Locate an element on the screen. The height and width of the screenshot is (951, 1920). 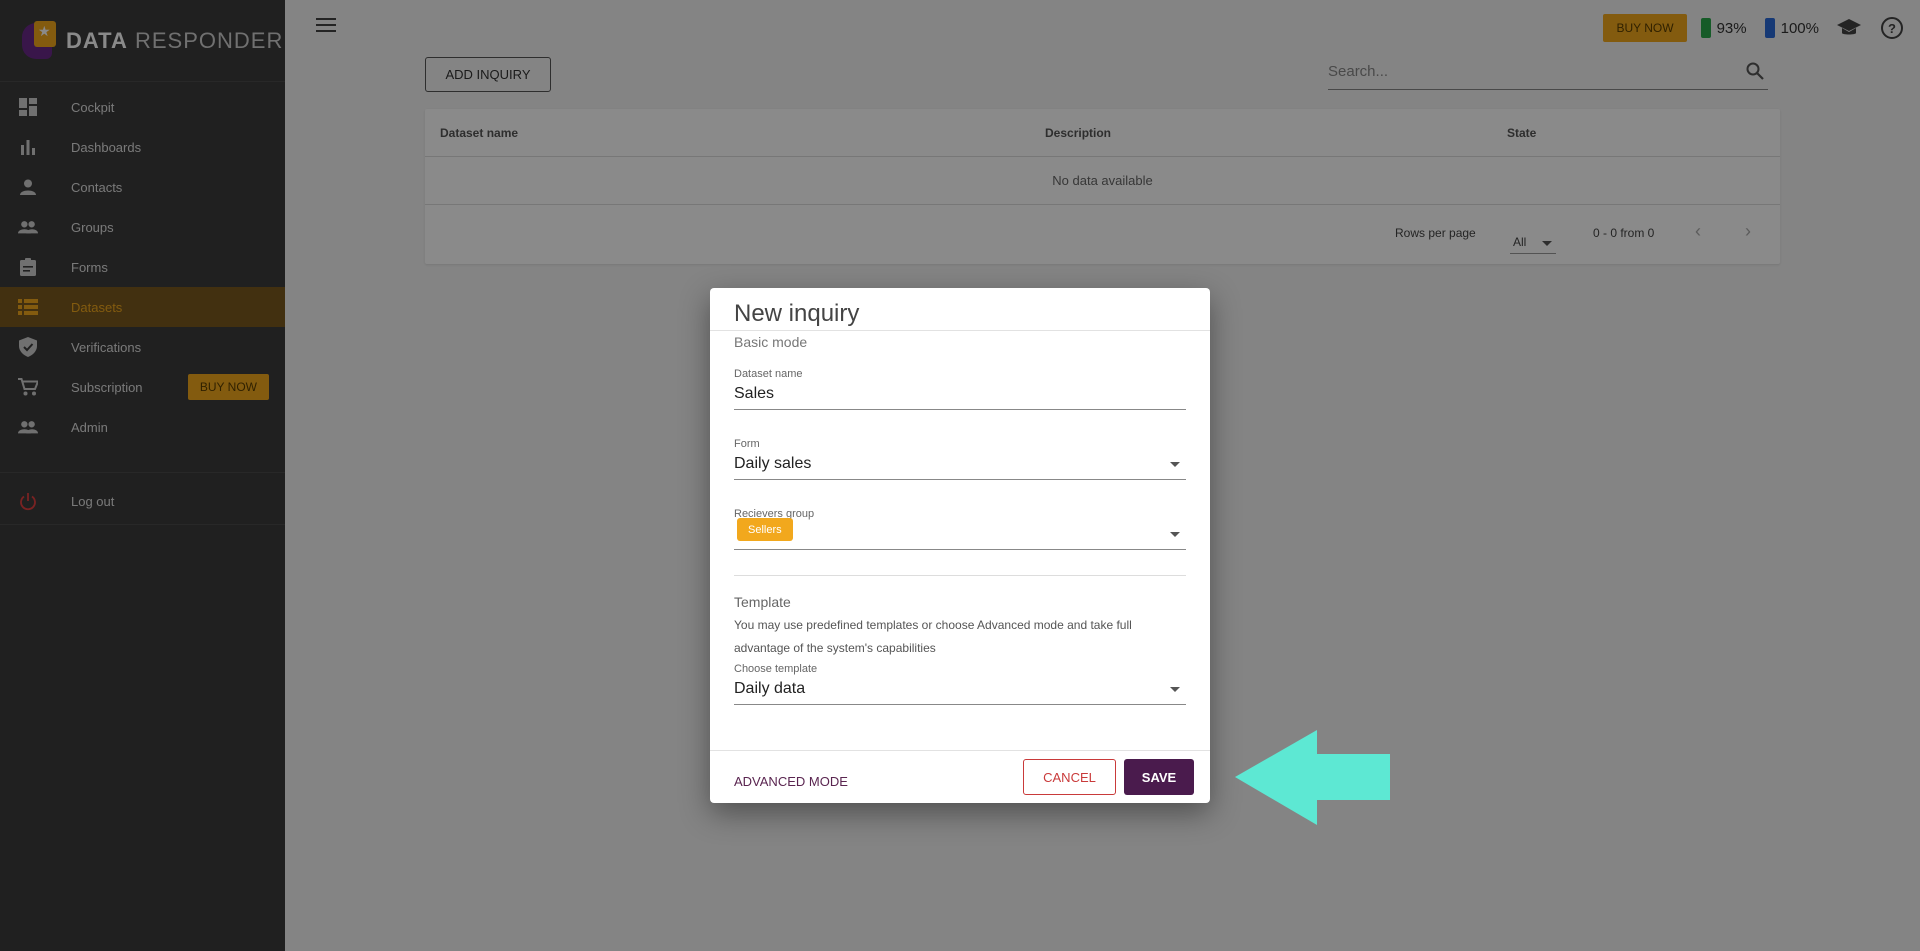
dialog-mode-label: Basic mode is located at coordinates (771, 342).